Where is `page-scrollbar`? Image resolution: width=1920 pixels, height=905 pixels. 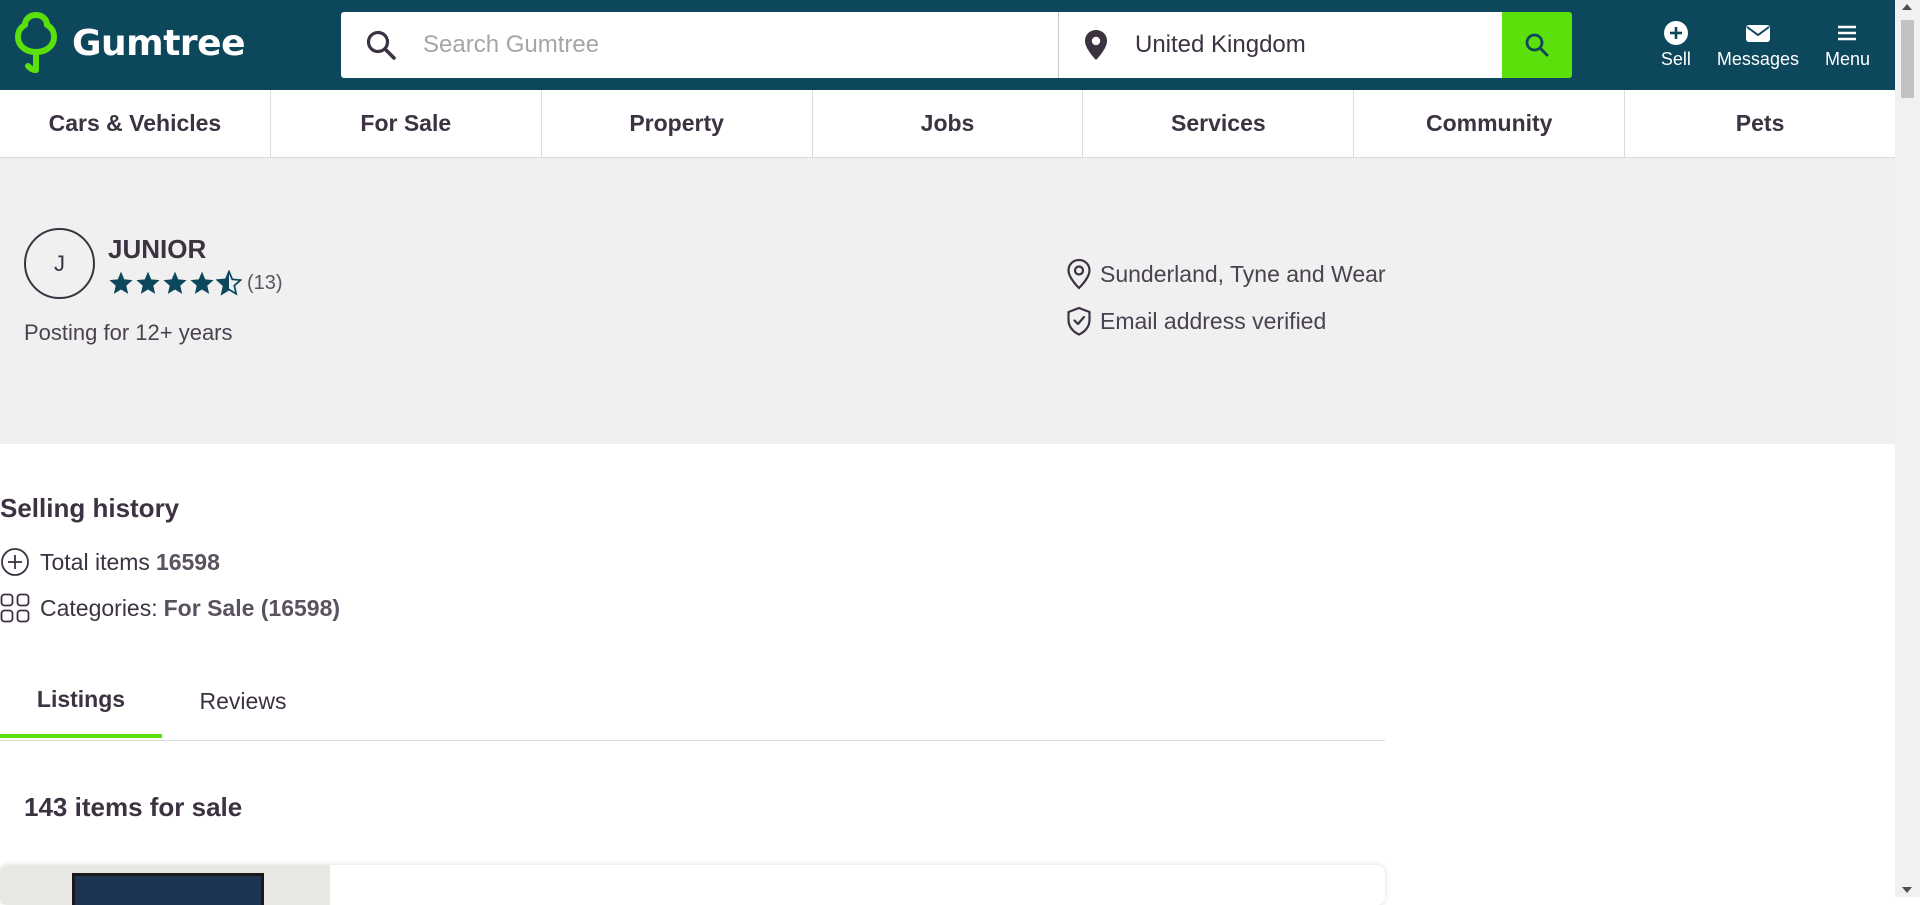 page-scrollbar is located at coordinates (1907, 448).